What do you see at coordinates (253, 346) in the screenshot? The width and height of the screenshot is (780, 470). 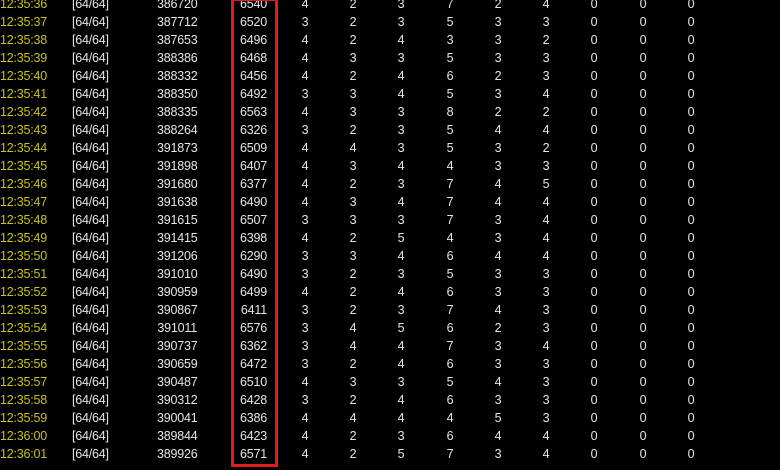 I see `highlighted-value-cell: 6362` at bounding box center [253, 346].